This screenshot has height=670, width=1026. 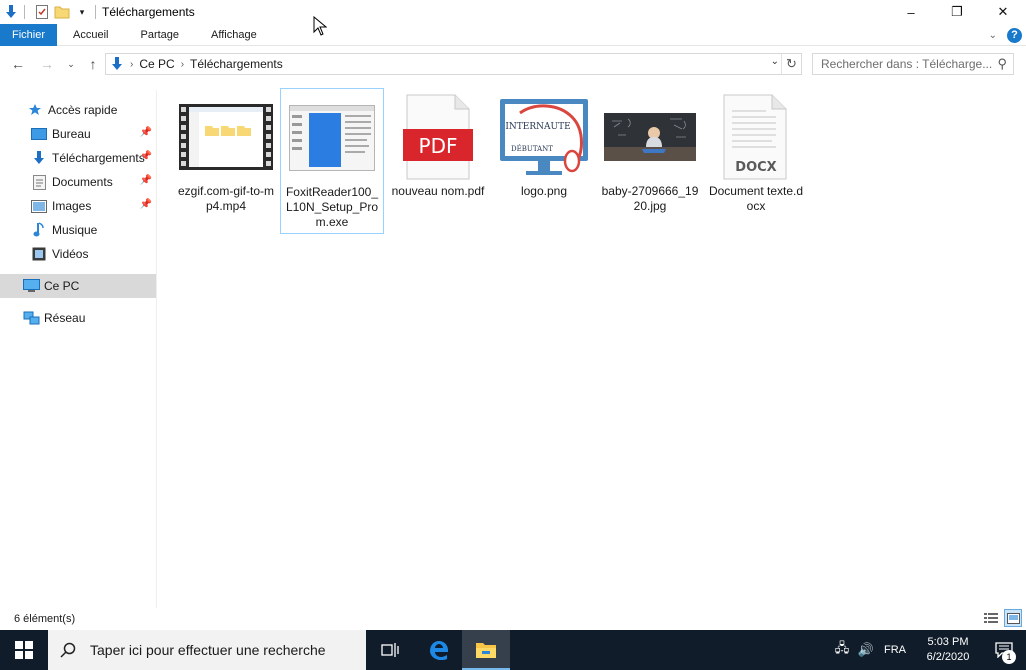 I want to click on address-dropdown-icon: ⌄, so click(x=775, y=61).